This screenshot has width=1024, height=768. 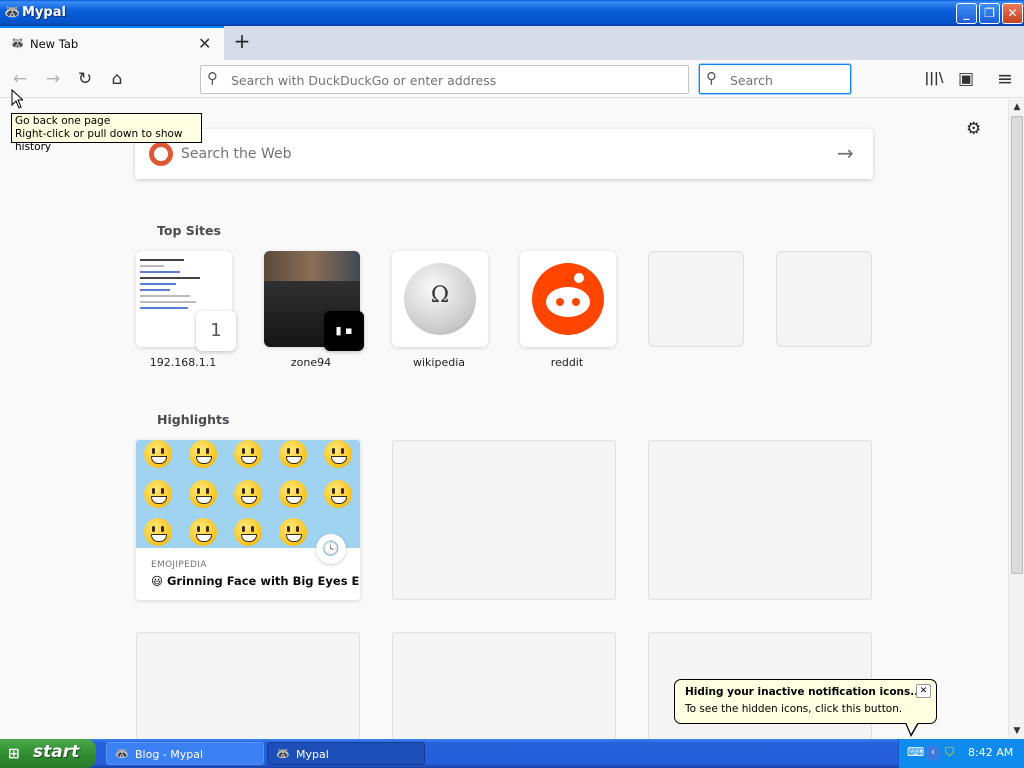 I want to click on url-input, so click(x=451, y=80).